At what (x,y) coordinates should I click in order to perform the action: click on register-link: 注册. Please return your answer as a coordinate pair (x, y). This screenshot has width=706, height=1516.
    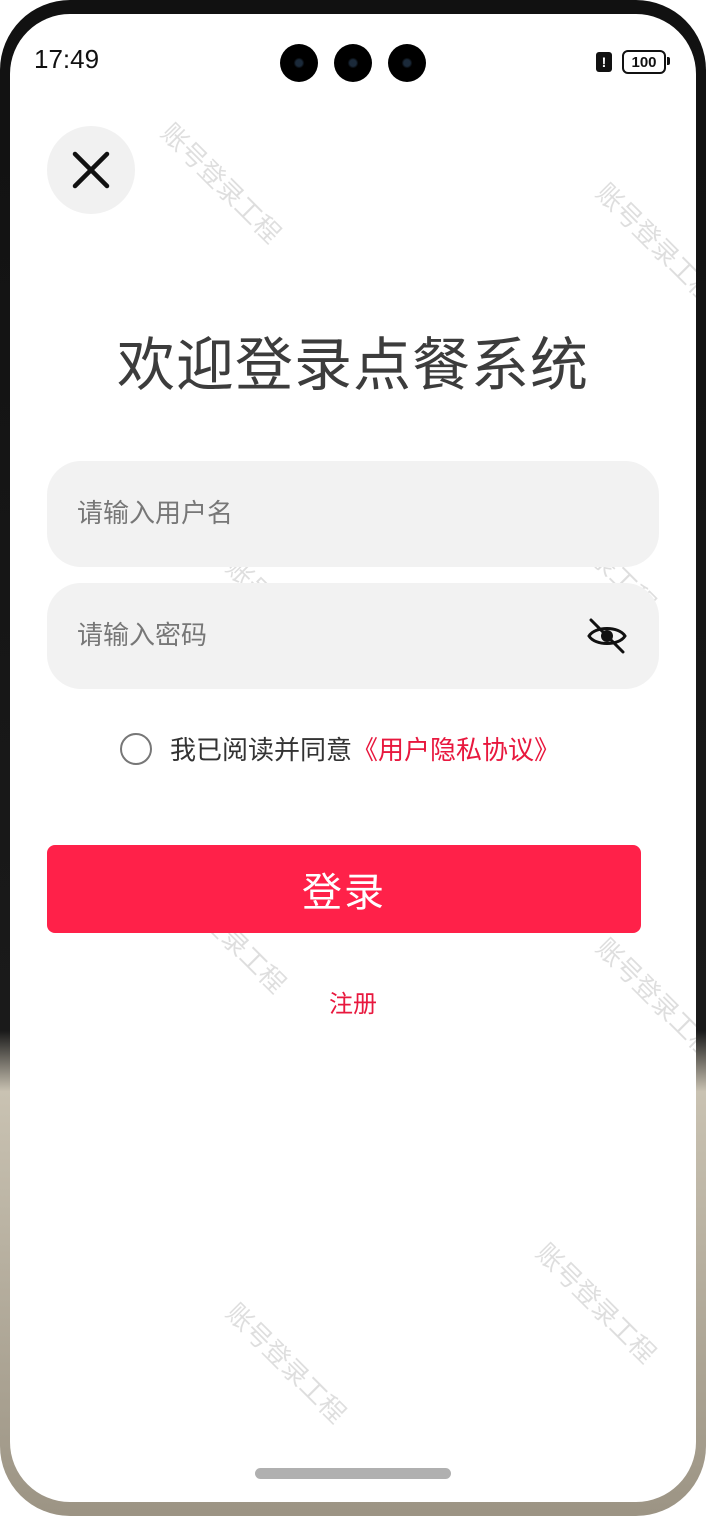
    Looking at the image, I should click on (353, 1001).